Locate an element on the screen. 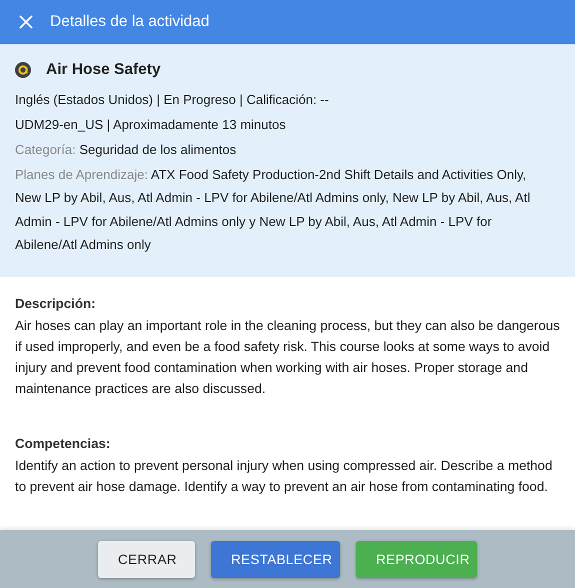 The height and width of the screenshot is (588, 575). section-text: Identify an action to prevent personal injury when using compressed air. Describe a method to prevent air hose damage. Identify a way to prevent an air hose from contaminating food. is located at coordinates (284, 476).